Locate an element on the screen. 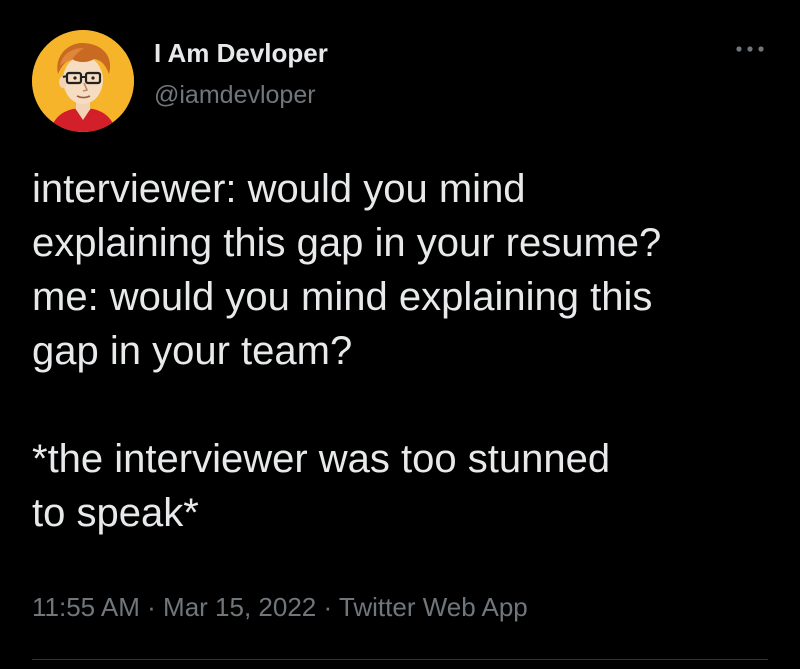  more-options-button is located at coordinates (750, 49).